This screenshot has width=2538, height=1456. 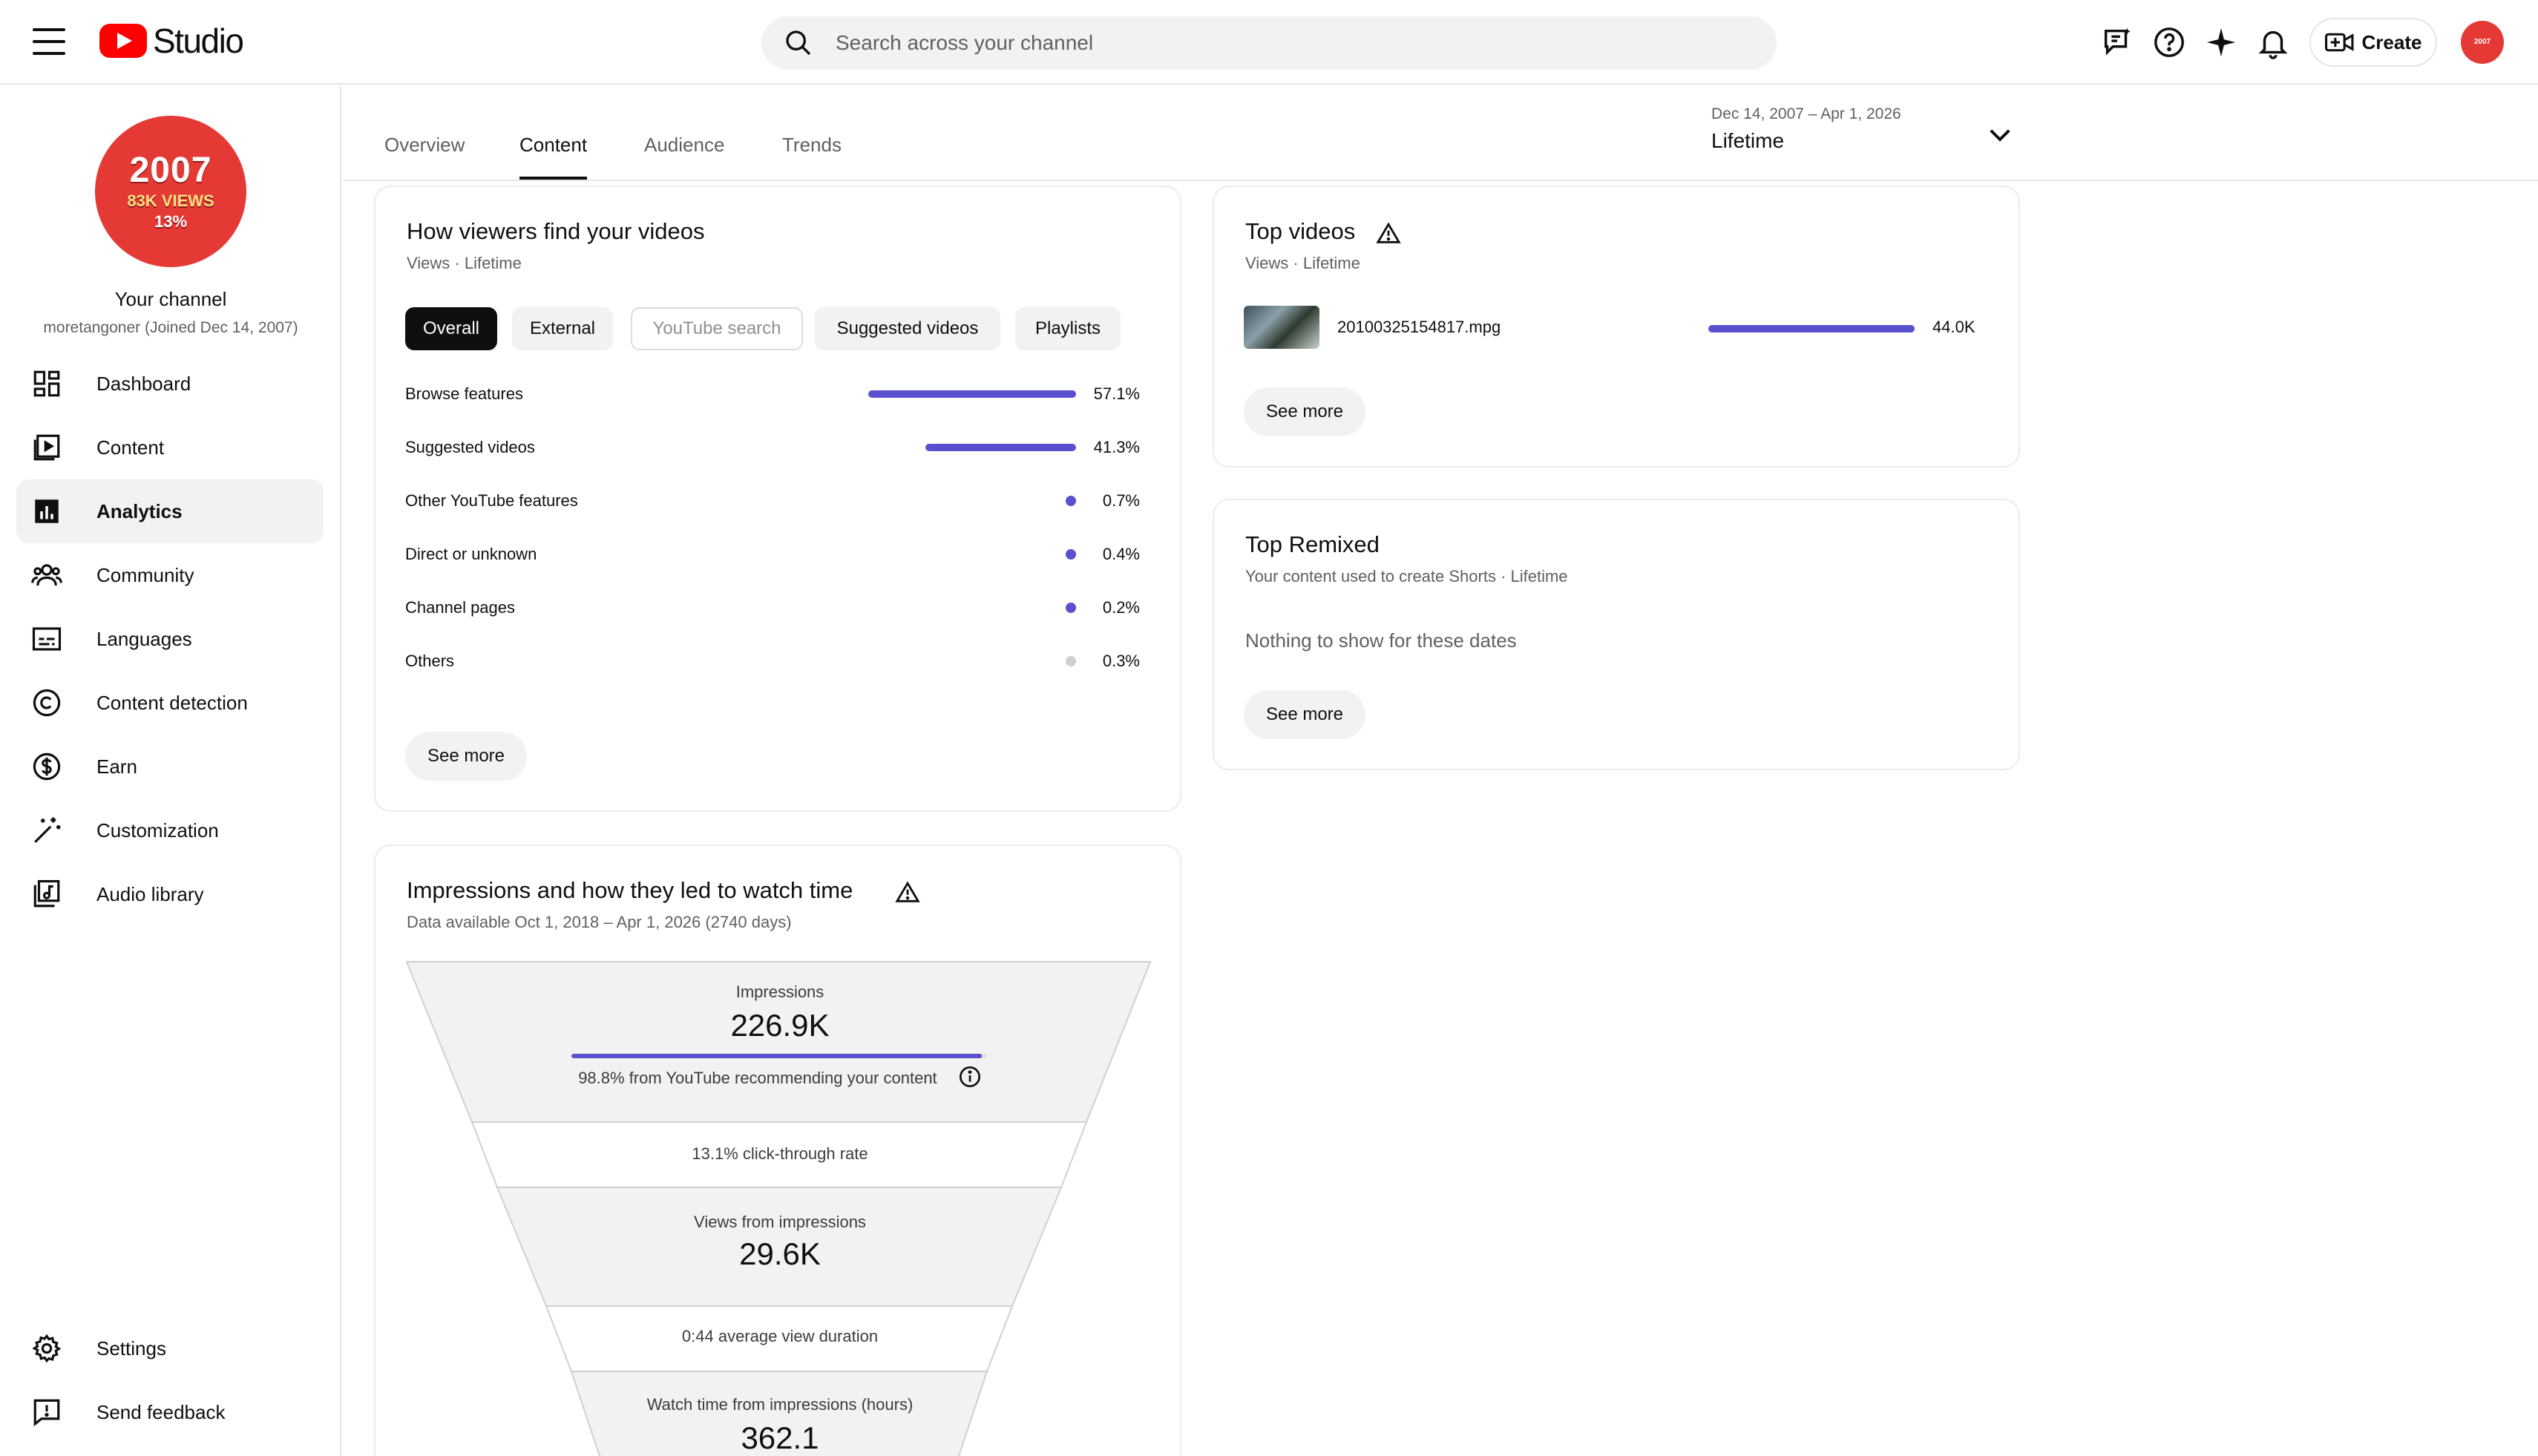 What do you see at coordinates (170, 448) in the screenshot?
I see `sidebar-item-content: Content` at bounding box center [170, 448].